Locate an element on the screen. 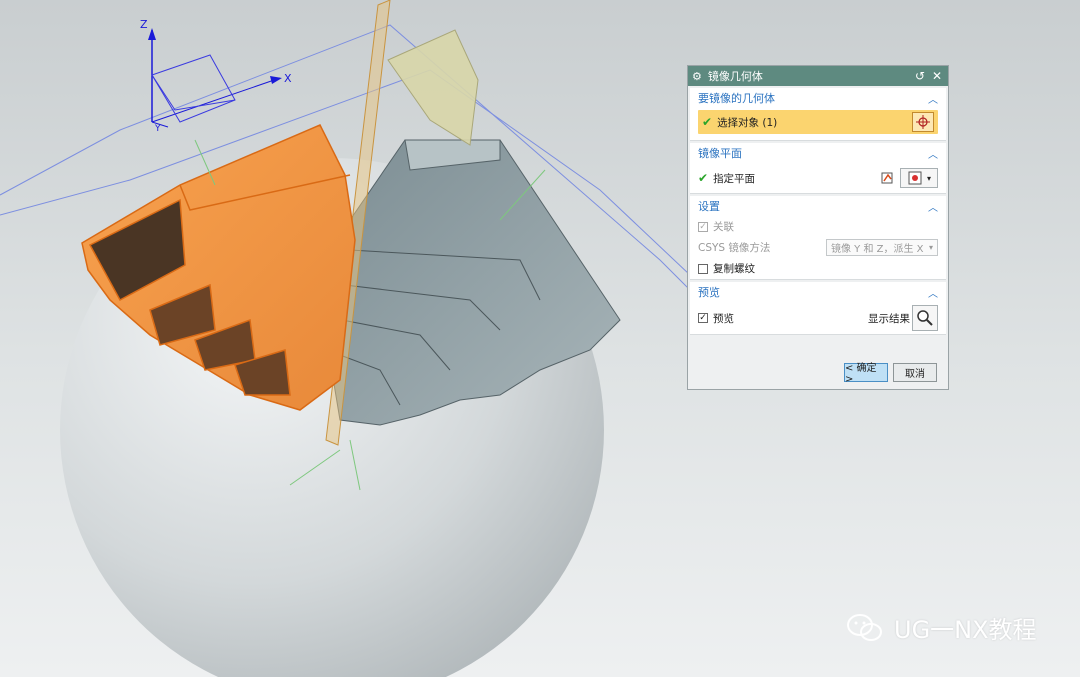  specify-plane-label: 指定平面 is located at coordinates (734, 178).